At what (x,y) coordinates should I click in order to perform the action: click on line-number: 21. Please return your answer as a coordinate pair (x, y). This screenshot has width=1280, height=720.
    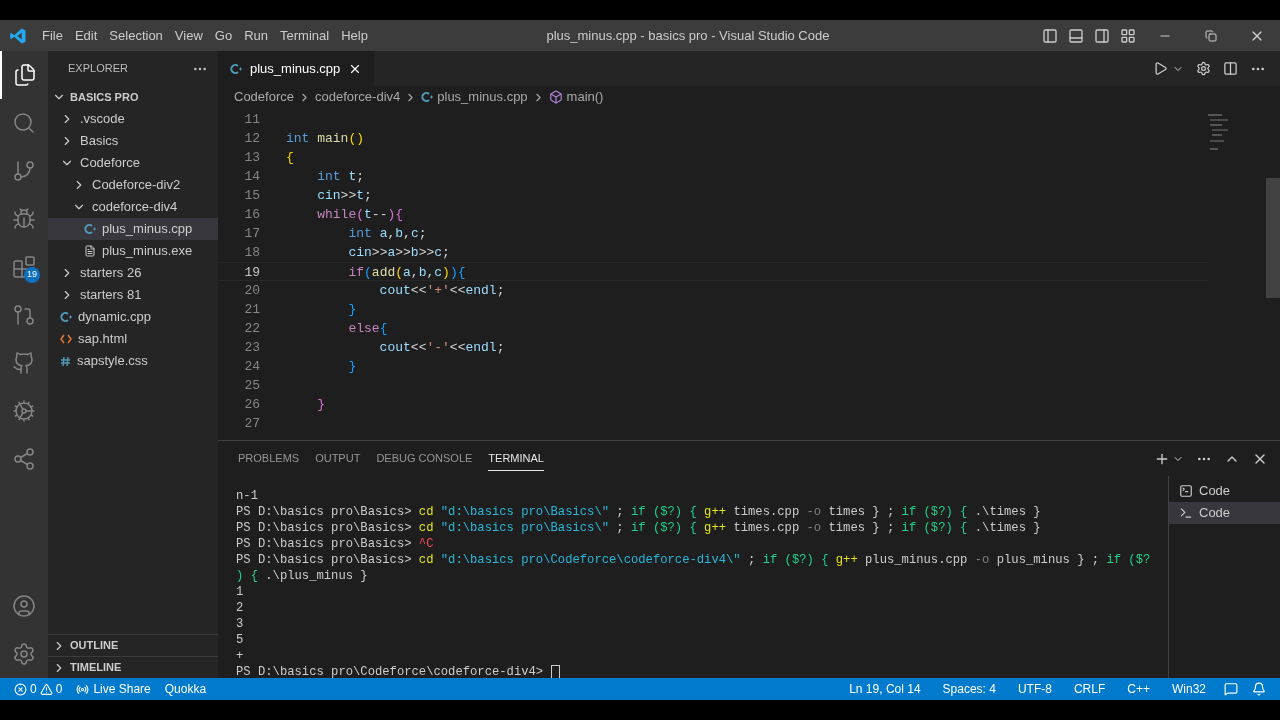
    Looking at the image, I should click on (251, 310).